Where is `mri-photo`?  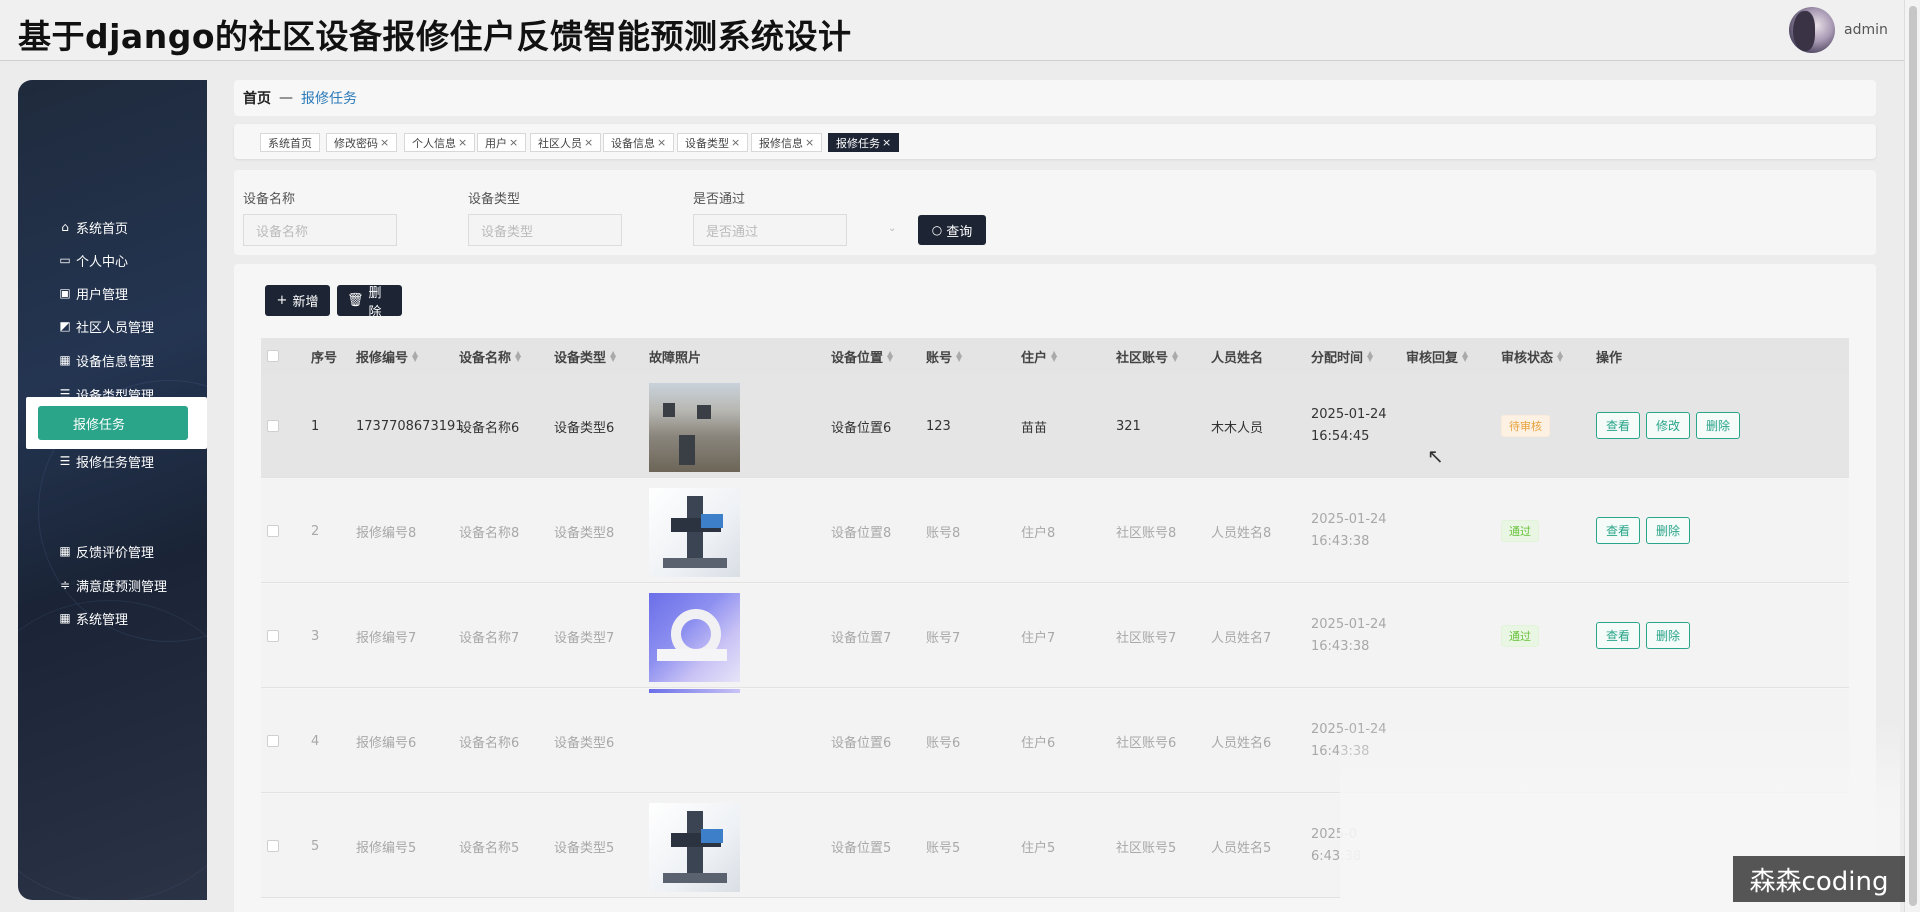
mri-photo is located at coordinates (694, 637).